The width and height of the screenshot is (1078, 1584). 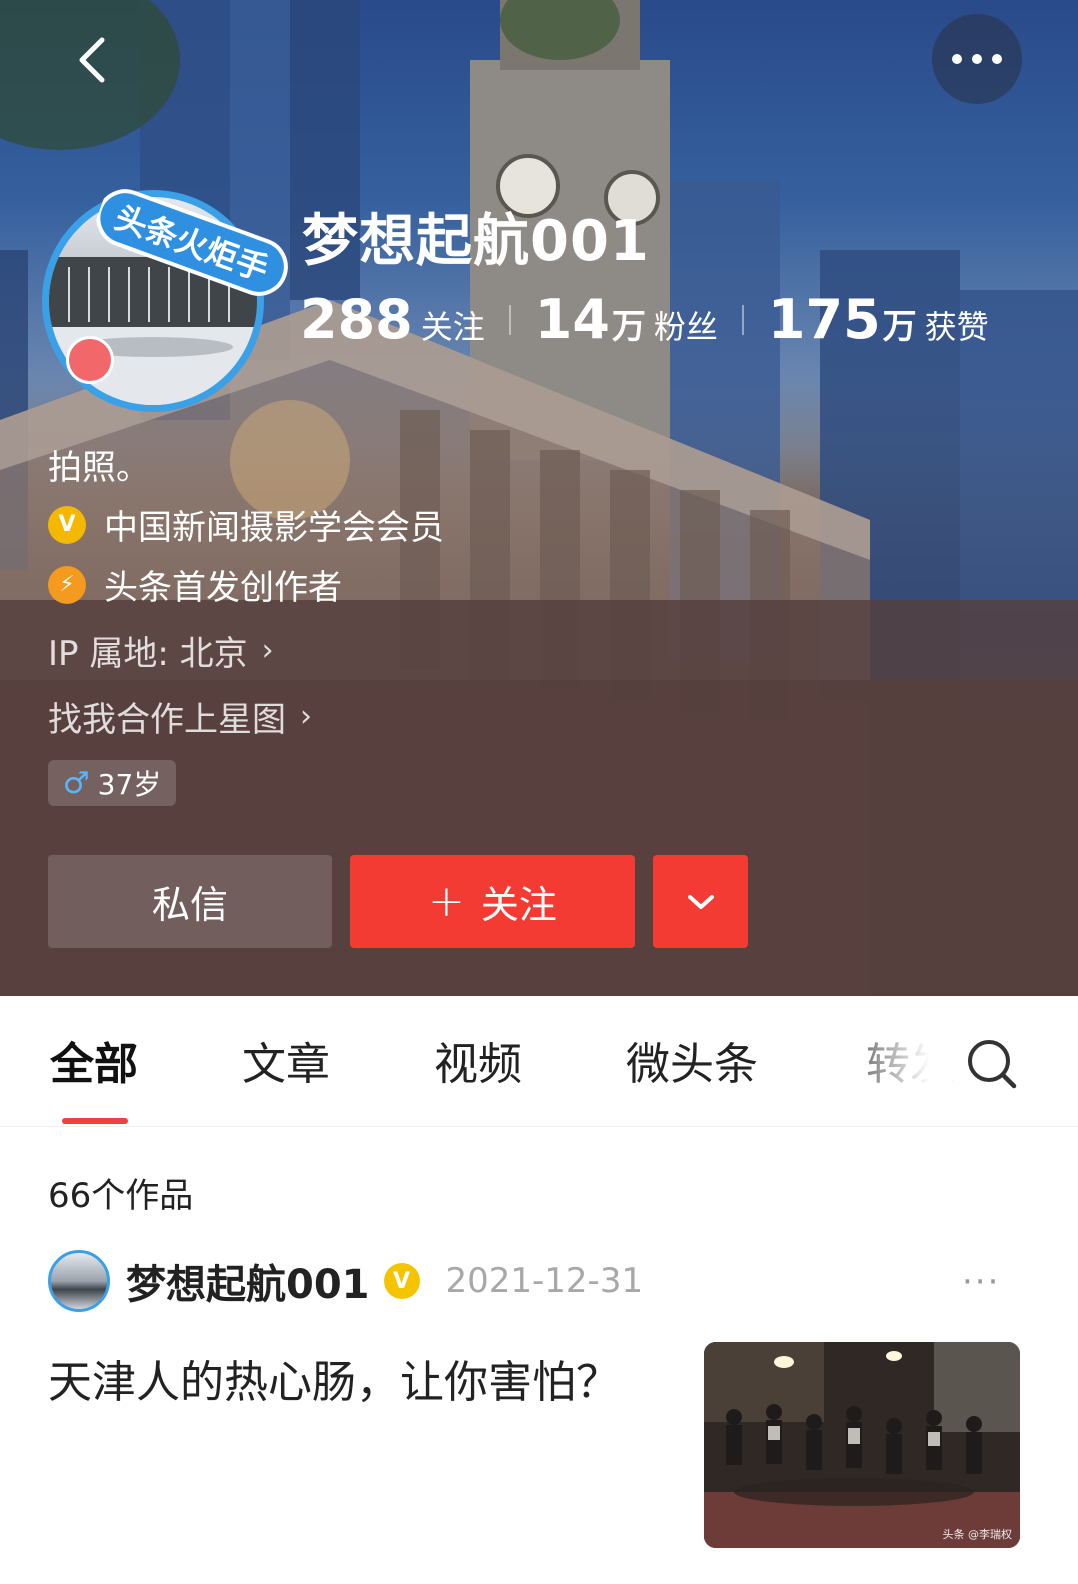 I want to click on follow-dropdown-button, so click(x=700, y=901).